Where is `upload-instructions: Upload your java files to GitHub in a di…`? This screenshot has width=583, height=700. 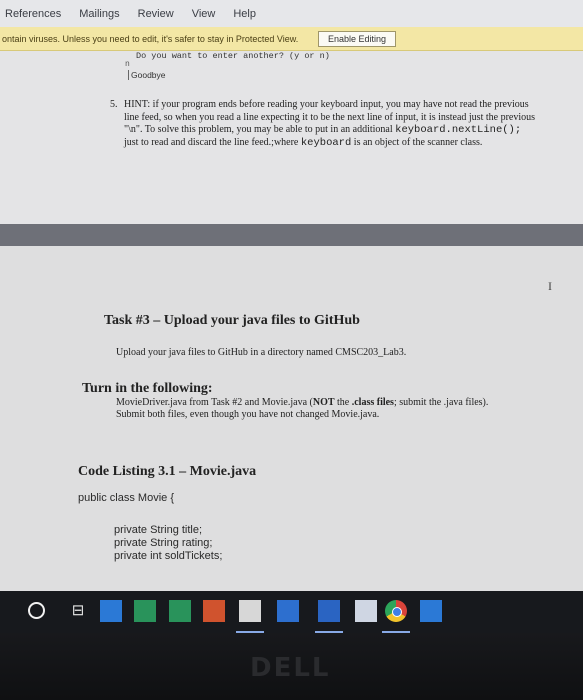
upload-instructions: Upload your java files to GitHub in a di… is located at coordinates (261, 352).